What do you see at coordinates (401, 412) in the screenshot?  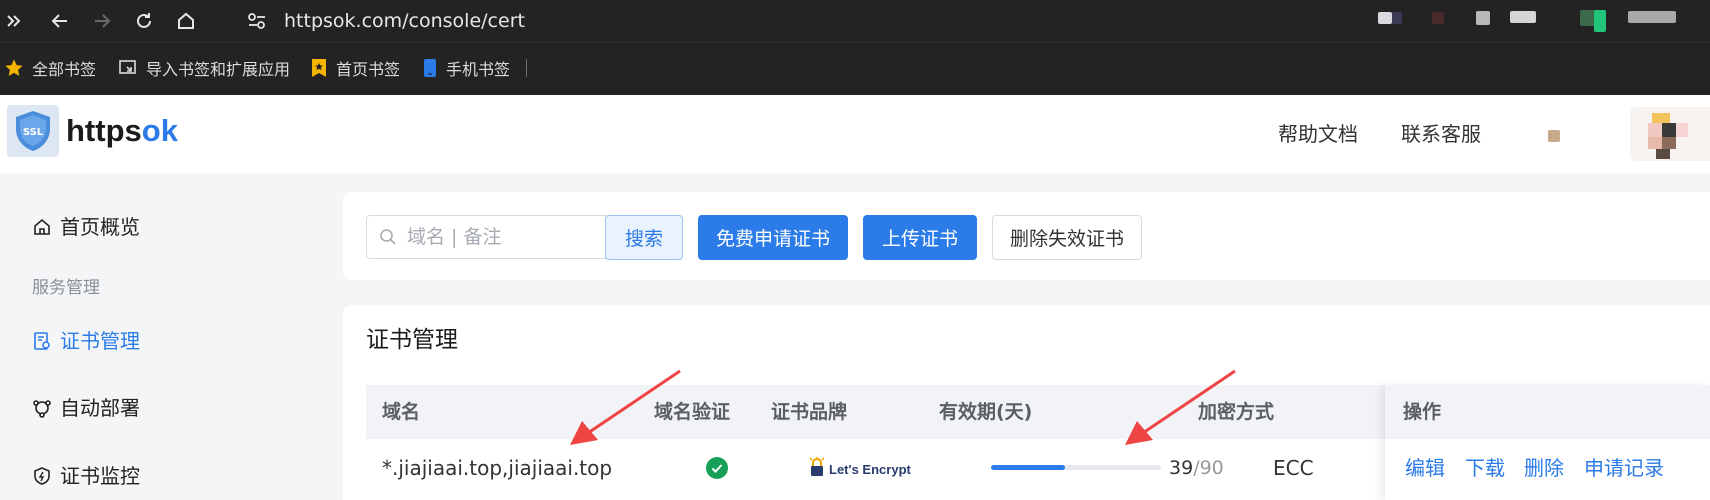 I see `column-domain: 域名` at bounding box center [401, 412].